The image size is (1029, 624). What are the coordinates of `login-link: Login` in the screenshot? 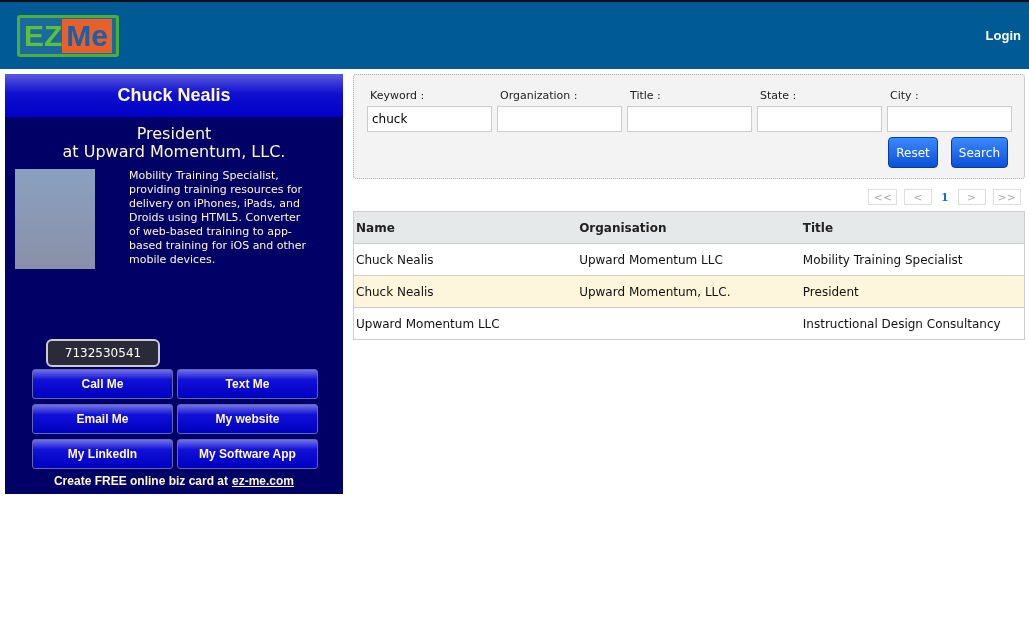 It's located at (1003, 35).